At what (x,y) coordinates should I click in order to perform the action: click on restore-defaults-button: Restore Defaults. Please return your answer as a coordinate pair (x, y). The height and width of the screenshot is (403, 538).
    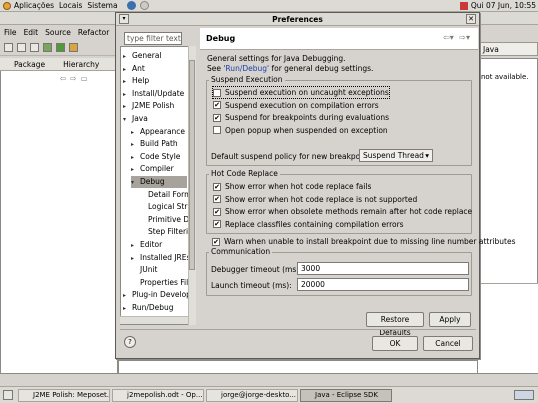
    Looking at the image, I should click on (395, 324).